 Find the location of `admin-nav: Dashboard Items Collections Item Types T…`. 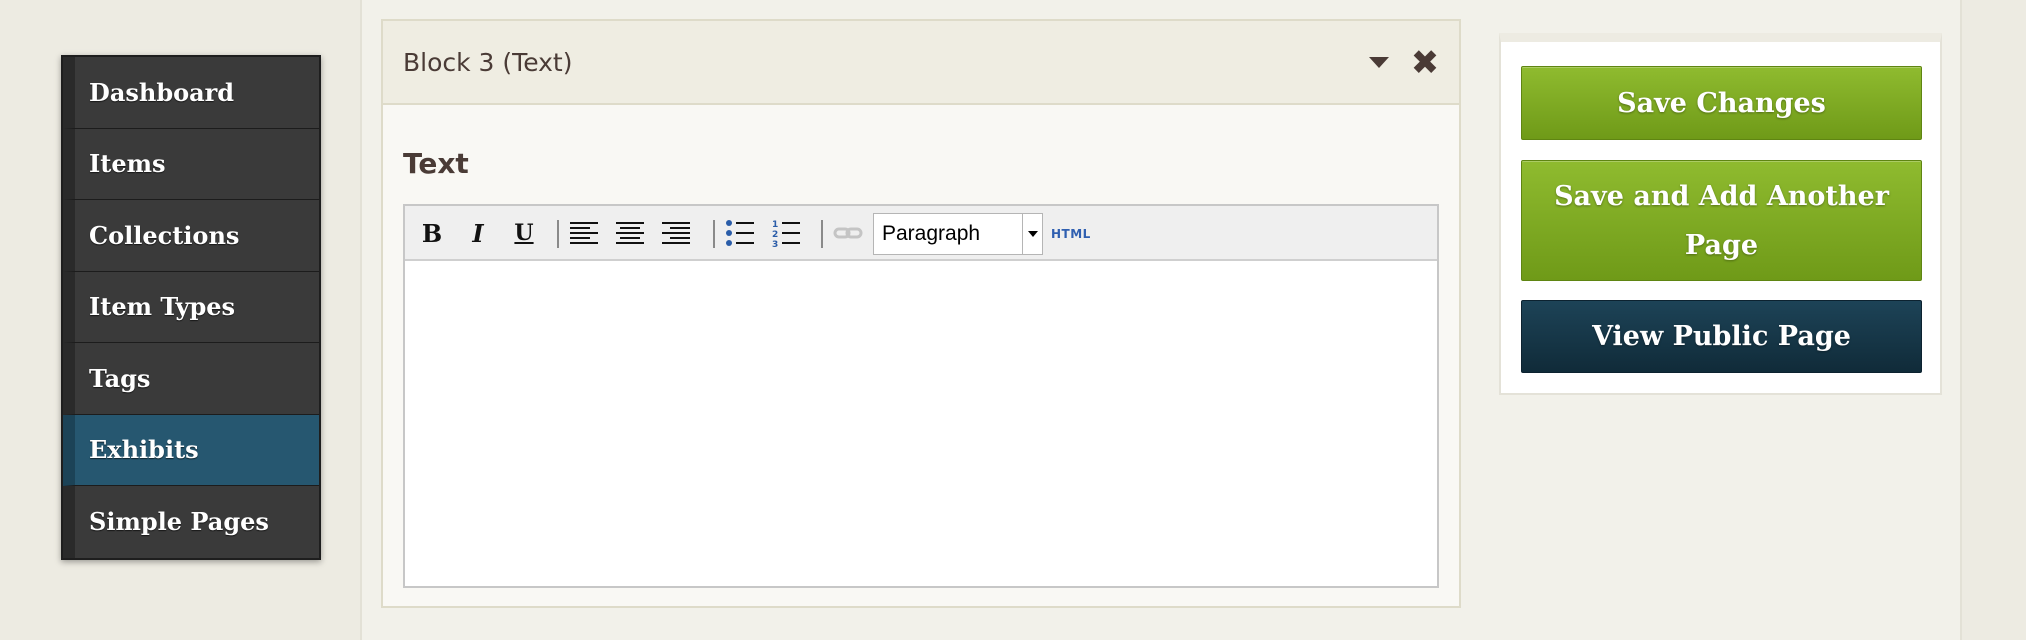

admin-nav: Dashboard Items Collections Item Types T… is located at coordinates (191, 307).